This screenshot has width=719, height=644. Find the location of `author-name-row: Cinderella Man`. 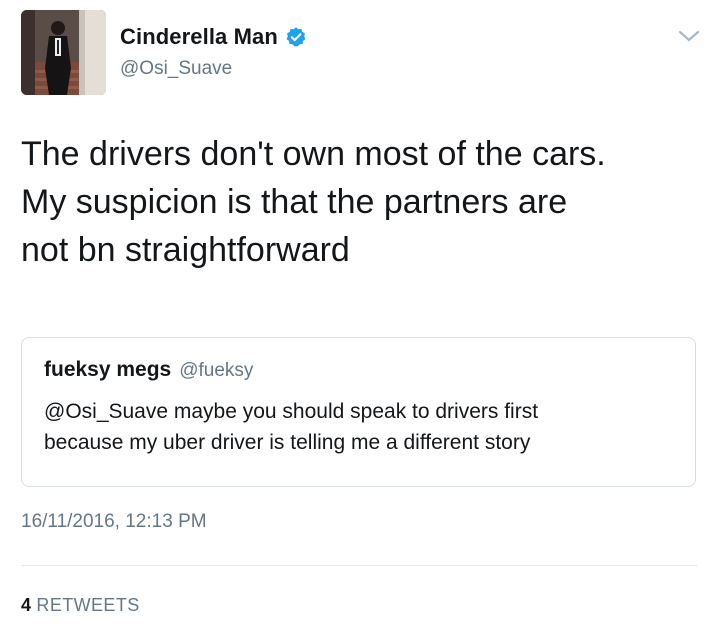

author-name-row: Cinderella Man is located at coordinates (213, 37).